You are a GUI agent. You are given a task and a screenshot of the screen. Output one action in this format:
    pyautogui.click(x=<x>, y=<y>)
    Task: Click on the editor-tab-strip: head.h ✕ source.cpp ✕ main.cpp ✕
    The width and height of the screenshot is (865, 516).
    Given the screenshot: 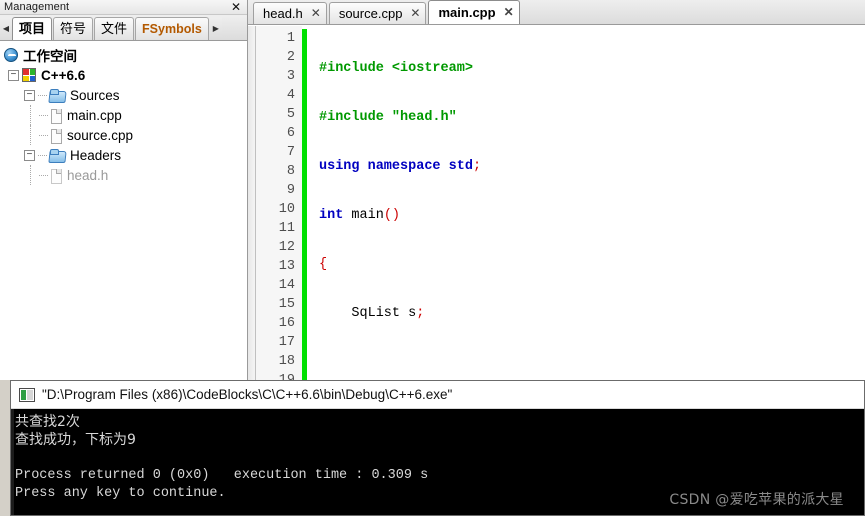 What is the action you would take?
    pyautogui.click(x=556, y=12)
    